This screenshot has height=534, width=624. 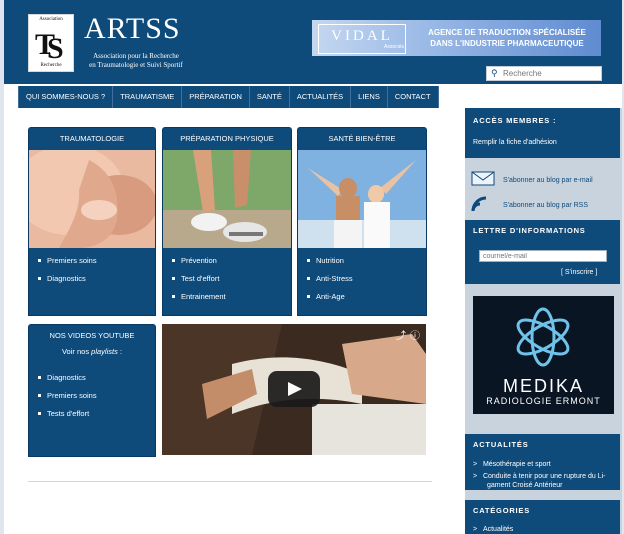 I want to click on categories-title: CATÉGORIES, so click(x=542, y=511).